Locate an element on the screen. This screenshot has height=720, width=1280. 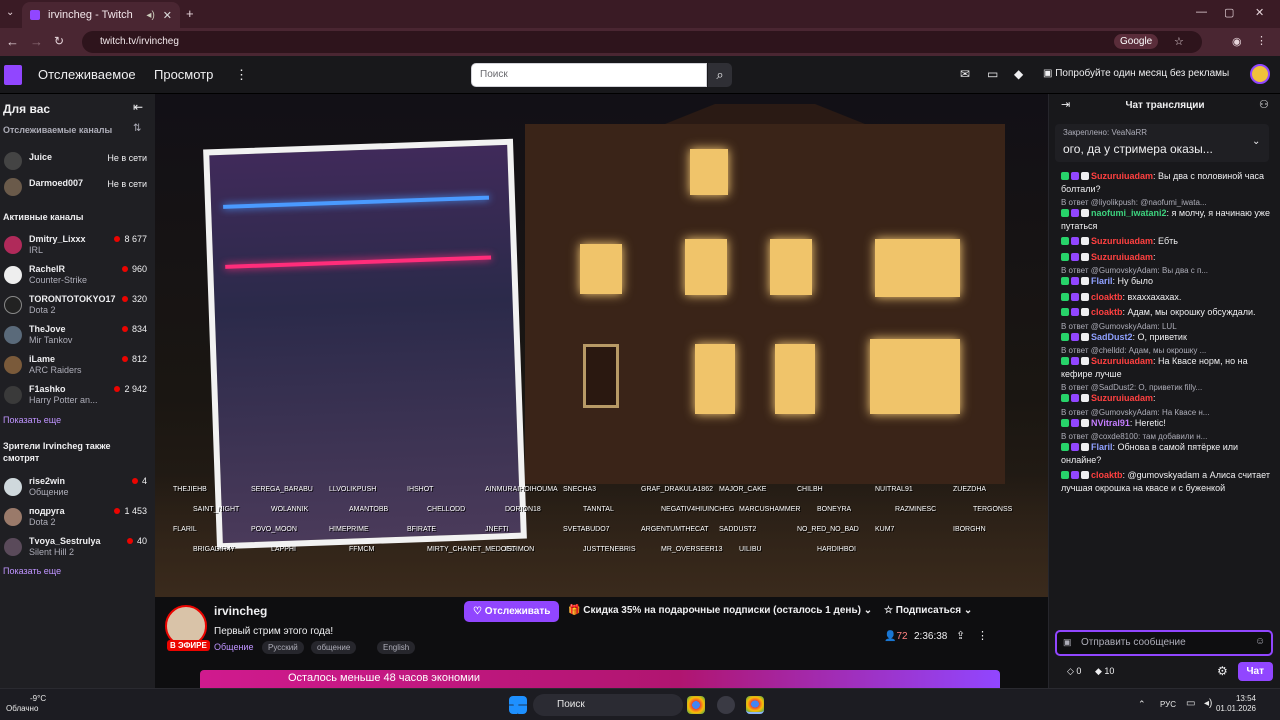
sidebar-item-thejove: TheJove Mir Tankov 834 is located at coordinates (77, 337).